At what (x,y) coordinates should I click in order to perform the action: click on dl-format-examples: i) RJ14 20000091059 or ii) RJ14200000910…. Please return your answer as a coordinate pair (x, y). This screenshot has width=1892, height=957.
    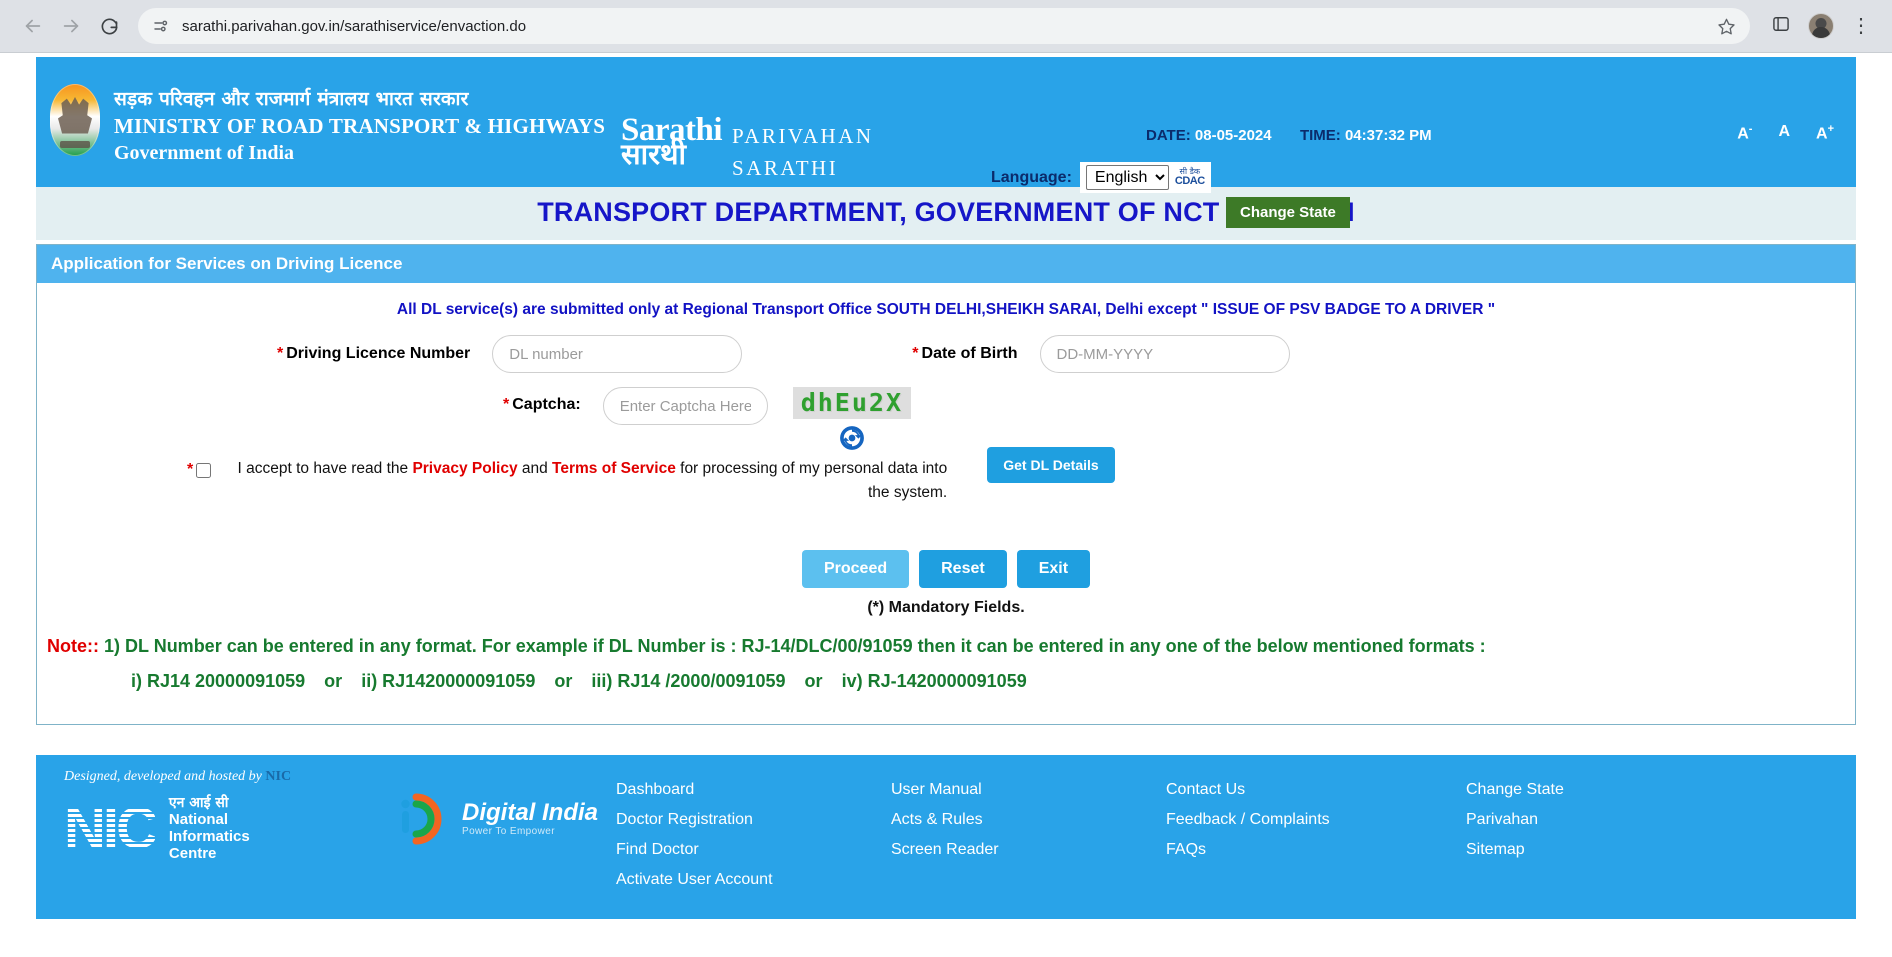
    Looking at the image, I should click on (946, 685).